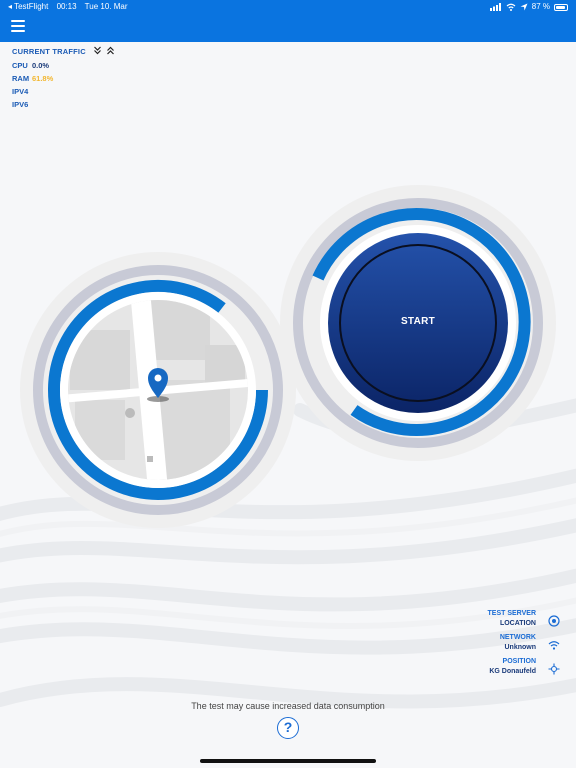  What do you see at coordinates (63, 91) in the screenshot?
I see `traffic-row-ipv4: IPV4` at bounding box center [63, 91].